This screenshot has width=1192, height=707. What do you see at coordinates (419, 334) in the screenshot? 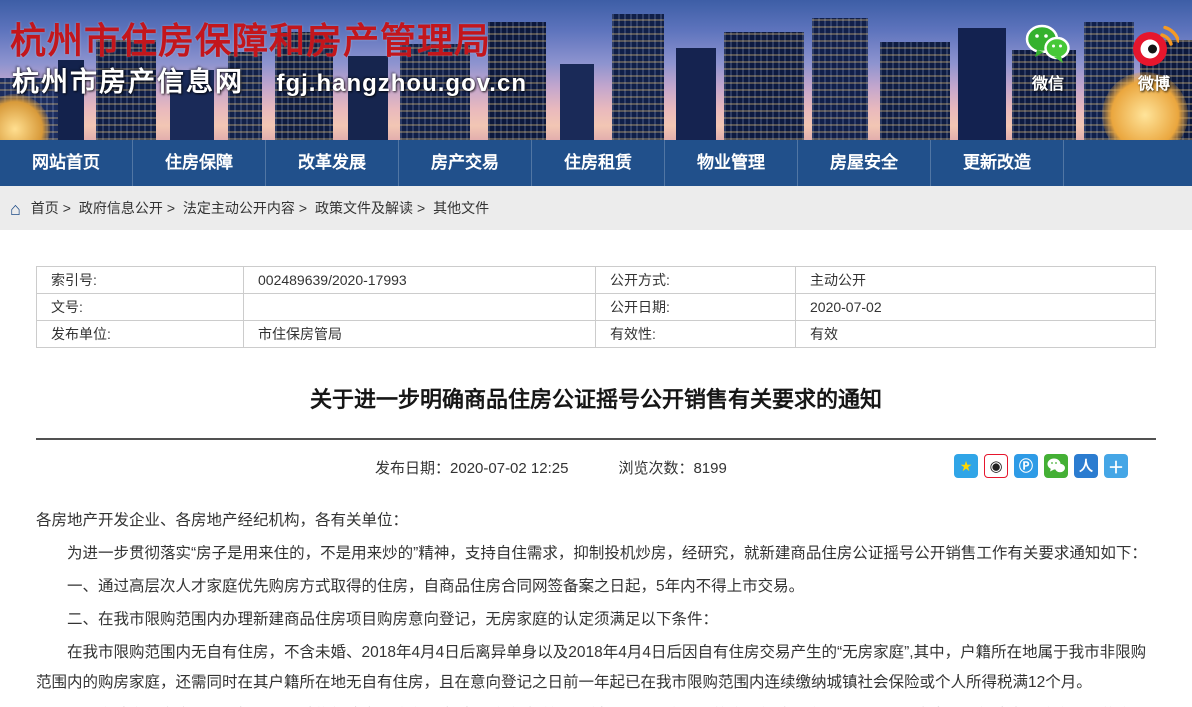
I see `meta-value-issuer: 市住保房管局` at bounding box center [419, 334].